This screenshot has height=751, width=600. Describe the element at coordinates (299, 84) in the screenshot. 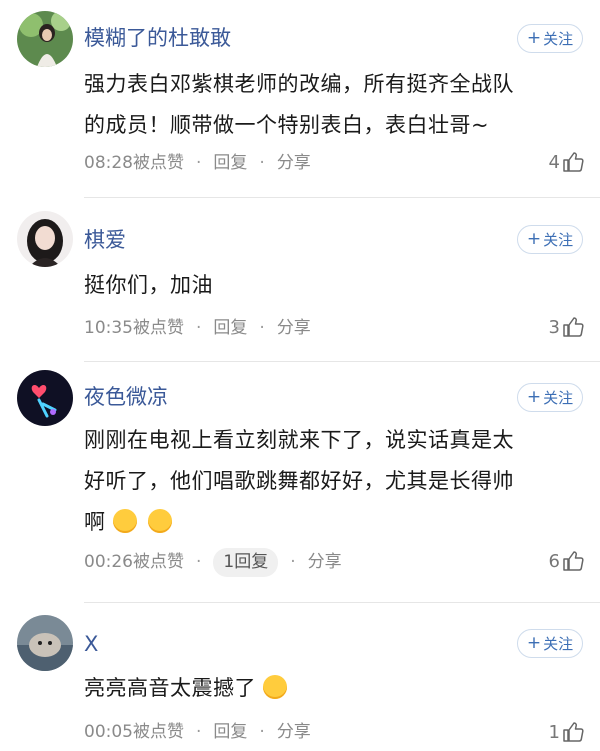

I see `comment-line: 强力表白邓紫棋老师的改编，所有挺齐全战队` at that location.